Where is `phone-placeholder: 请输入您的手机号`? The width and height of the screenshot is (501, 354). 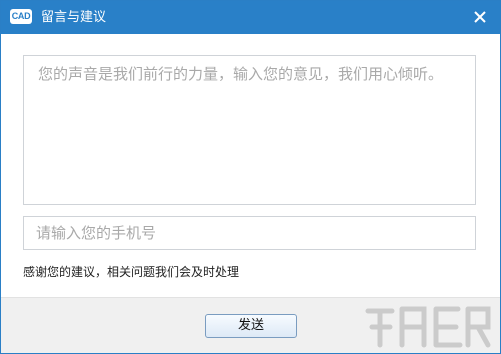 phone-placeholder: 请输入您的手机号 is located at coordinates (96, 233).